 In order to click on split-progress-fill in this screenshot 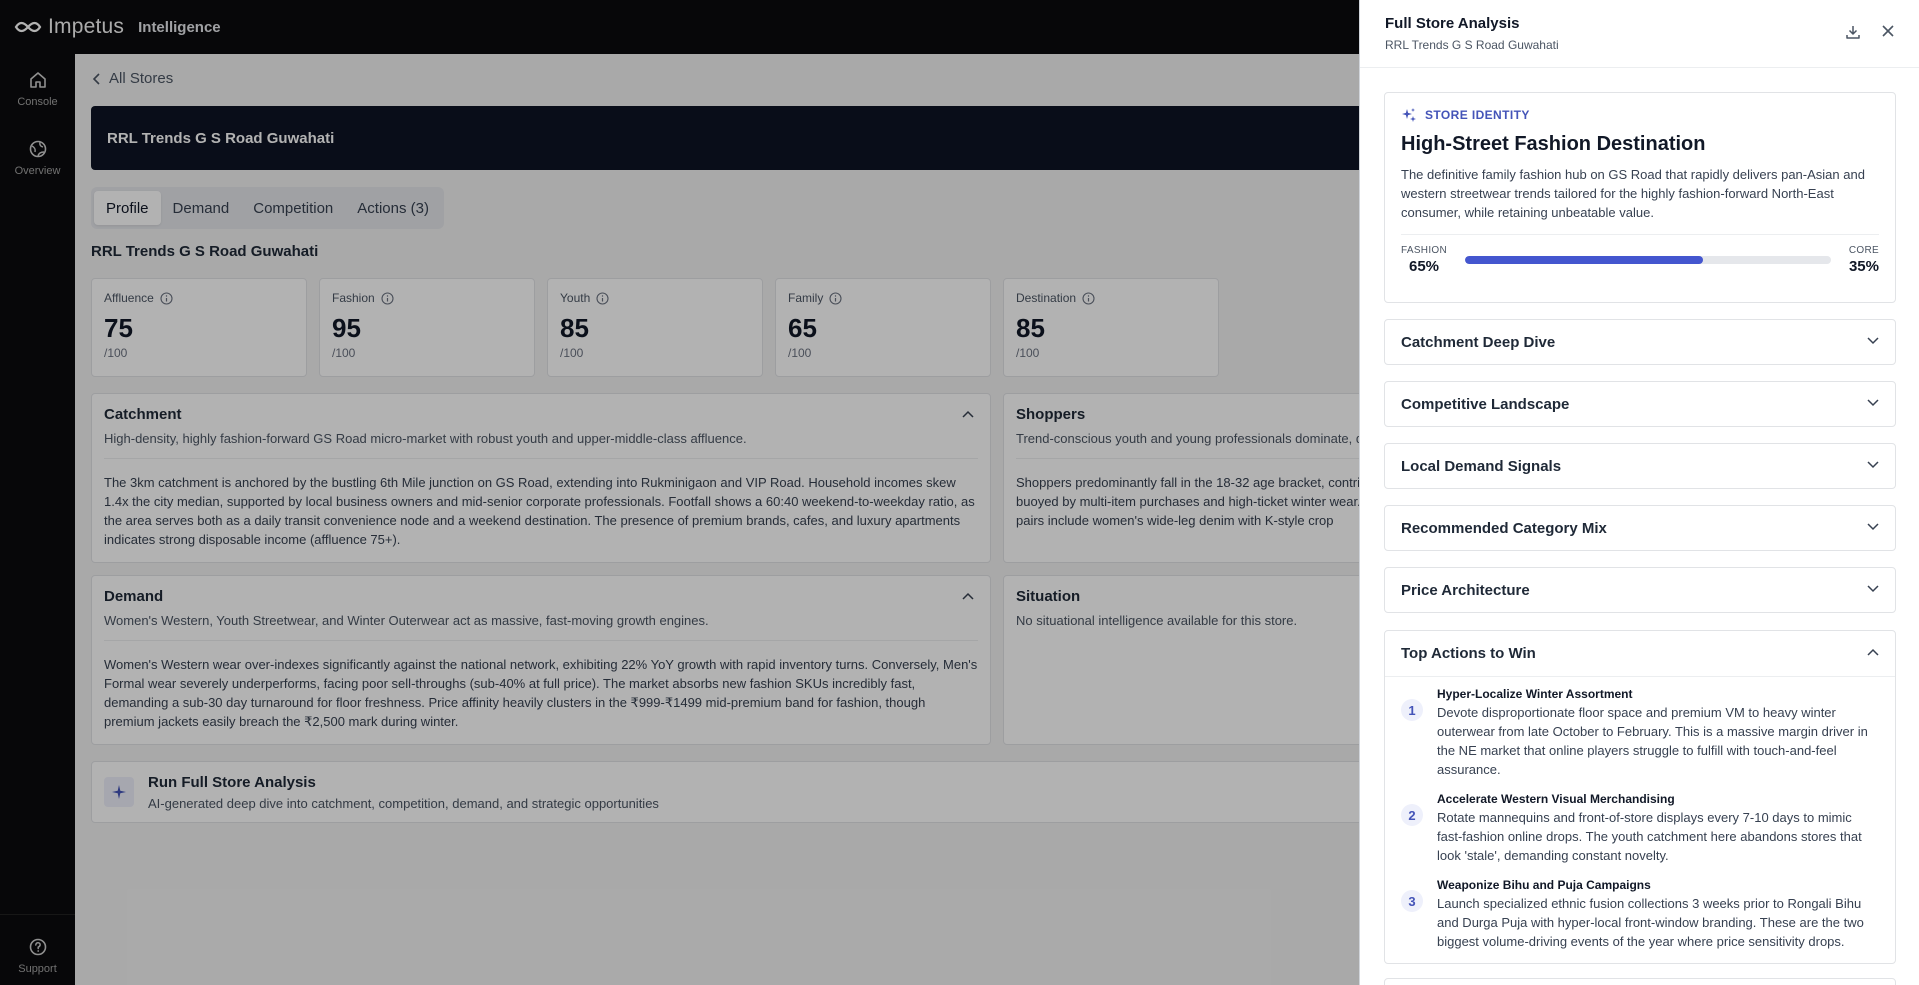, I will do `click(1584, 260)`.